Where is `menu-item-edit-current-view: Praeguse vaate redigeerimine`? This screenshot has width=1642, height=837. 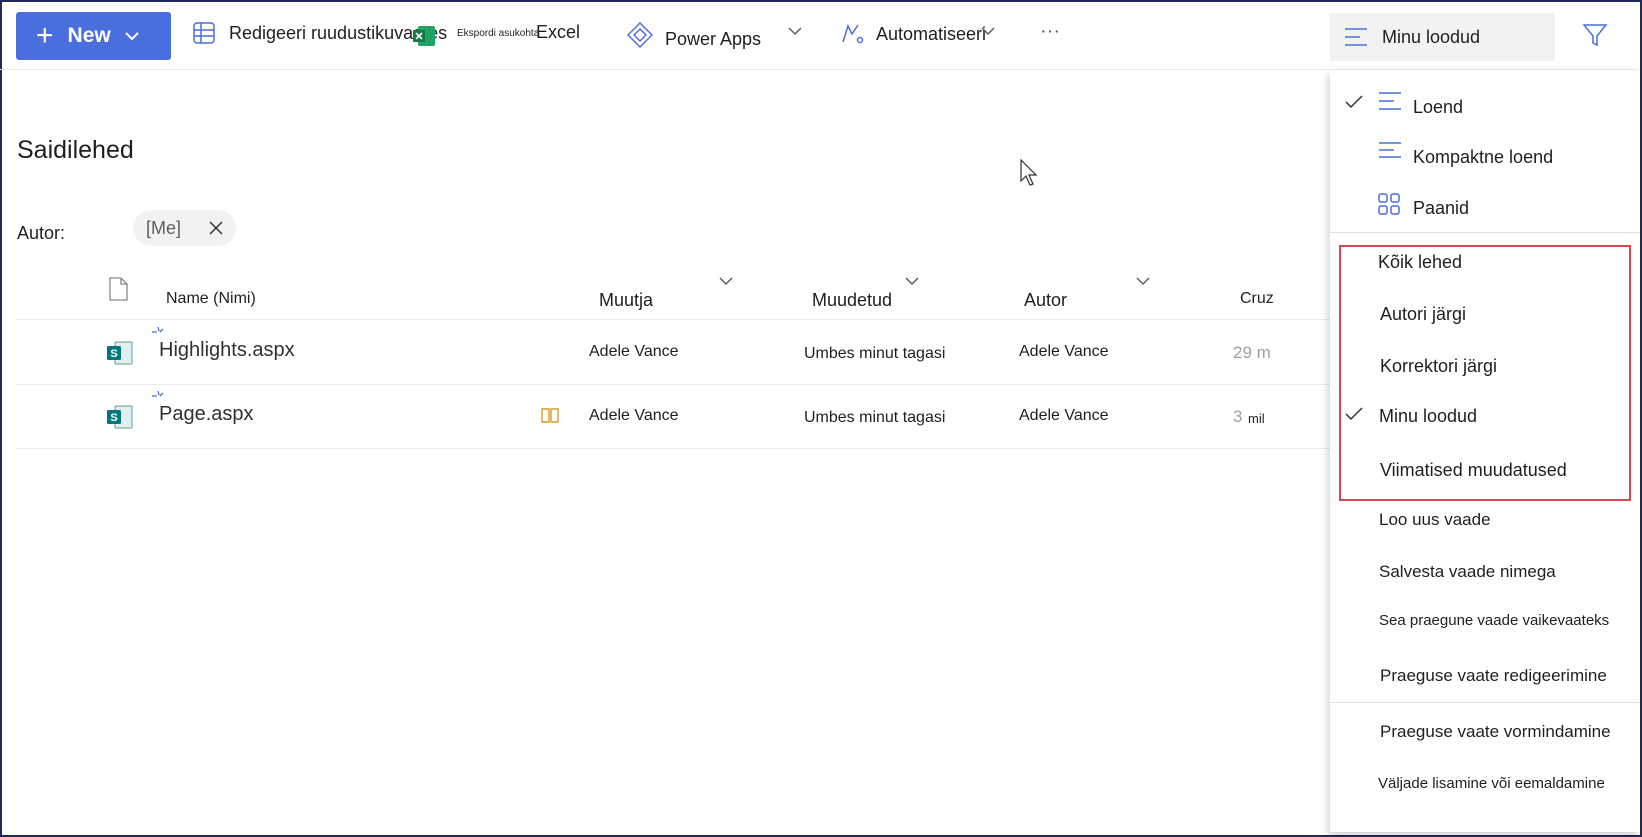 menu-item-edit-current-view: Praeguse vaate redigeerimine is located at coordinates (1485, 672).